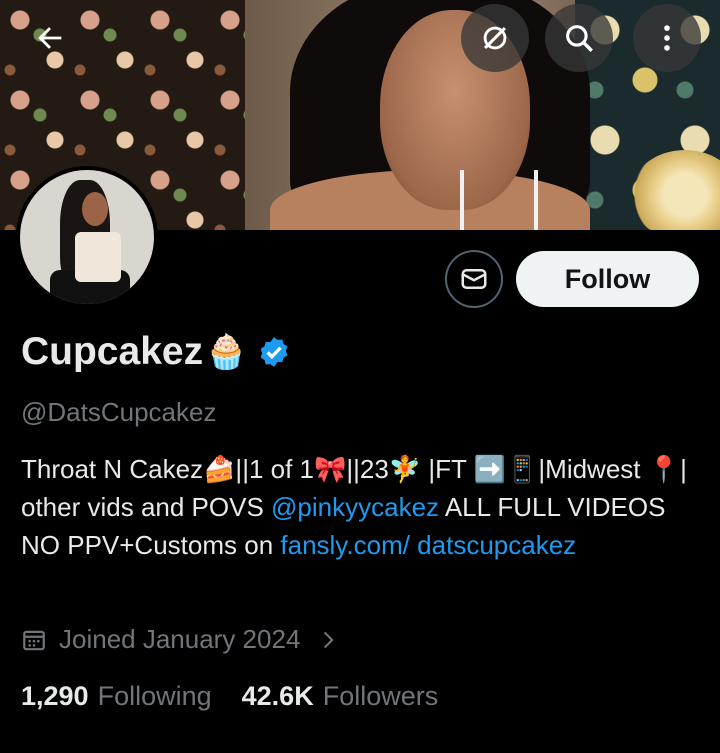  I want to click on cupcake-emoji: 🧁, so click(226, 352).